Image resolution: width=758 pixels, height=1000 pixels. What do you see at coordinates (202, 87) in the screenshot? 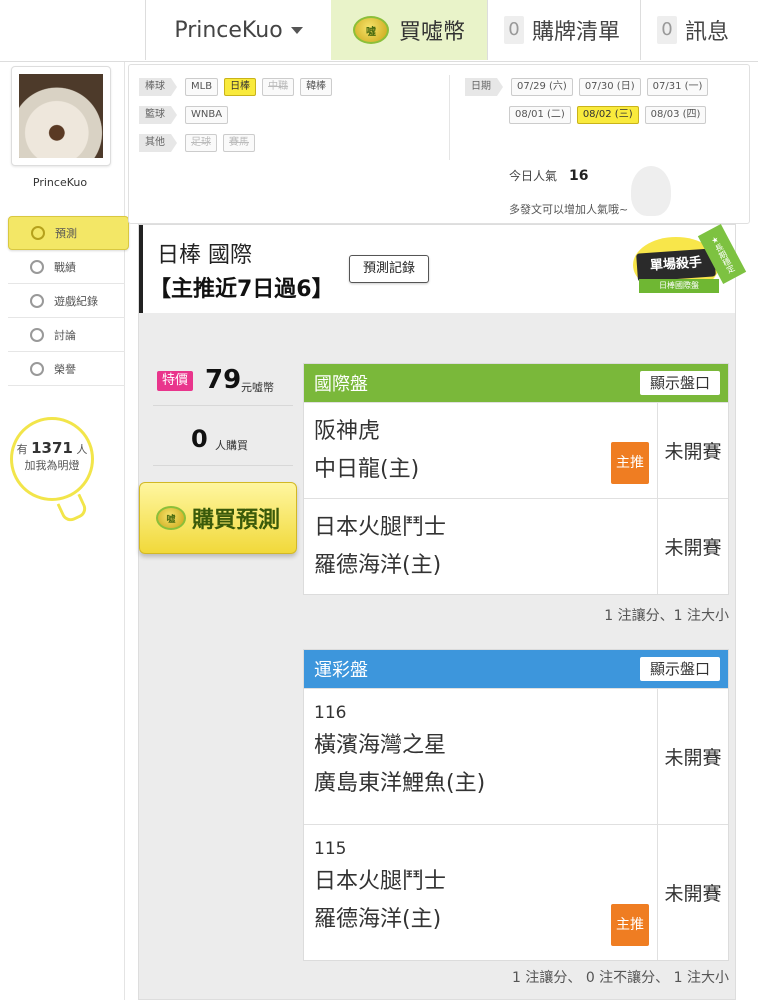
I see `chip-mlb: MLB` at bounding box center [202, 87].